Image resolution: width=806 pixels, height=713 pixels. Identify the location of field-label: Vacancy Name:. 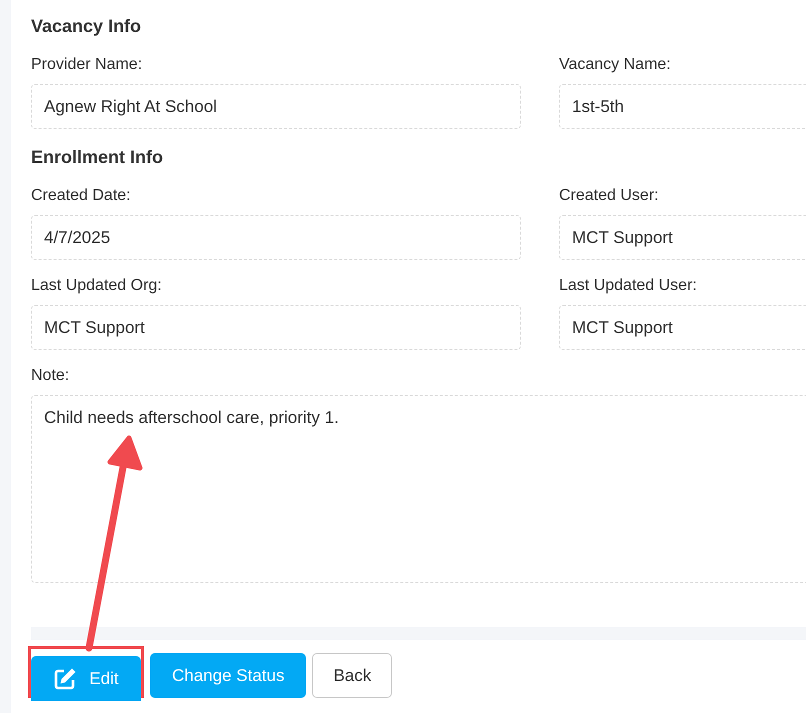
(615, 65).